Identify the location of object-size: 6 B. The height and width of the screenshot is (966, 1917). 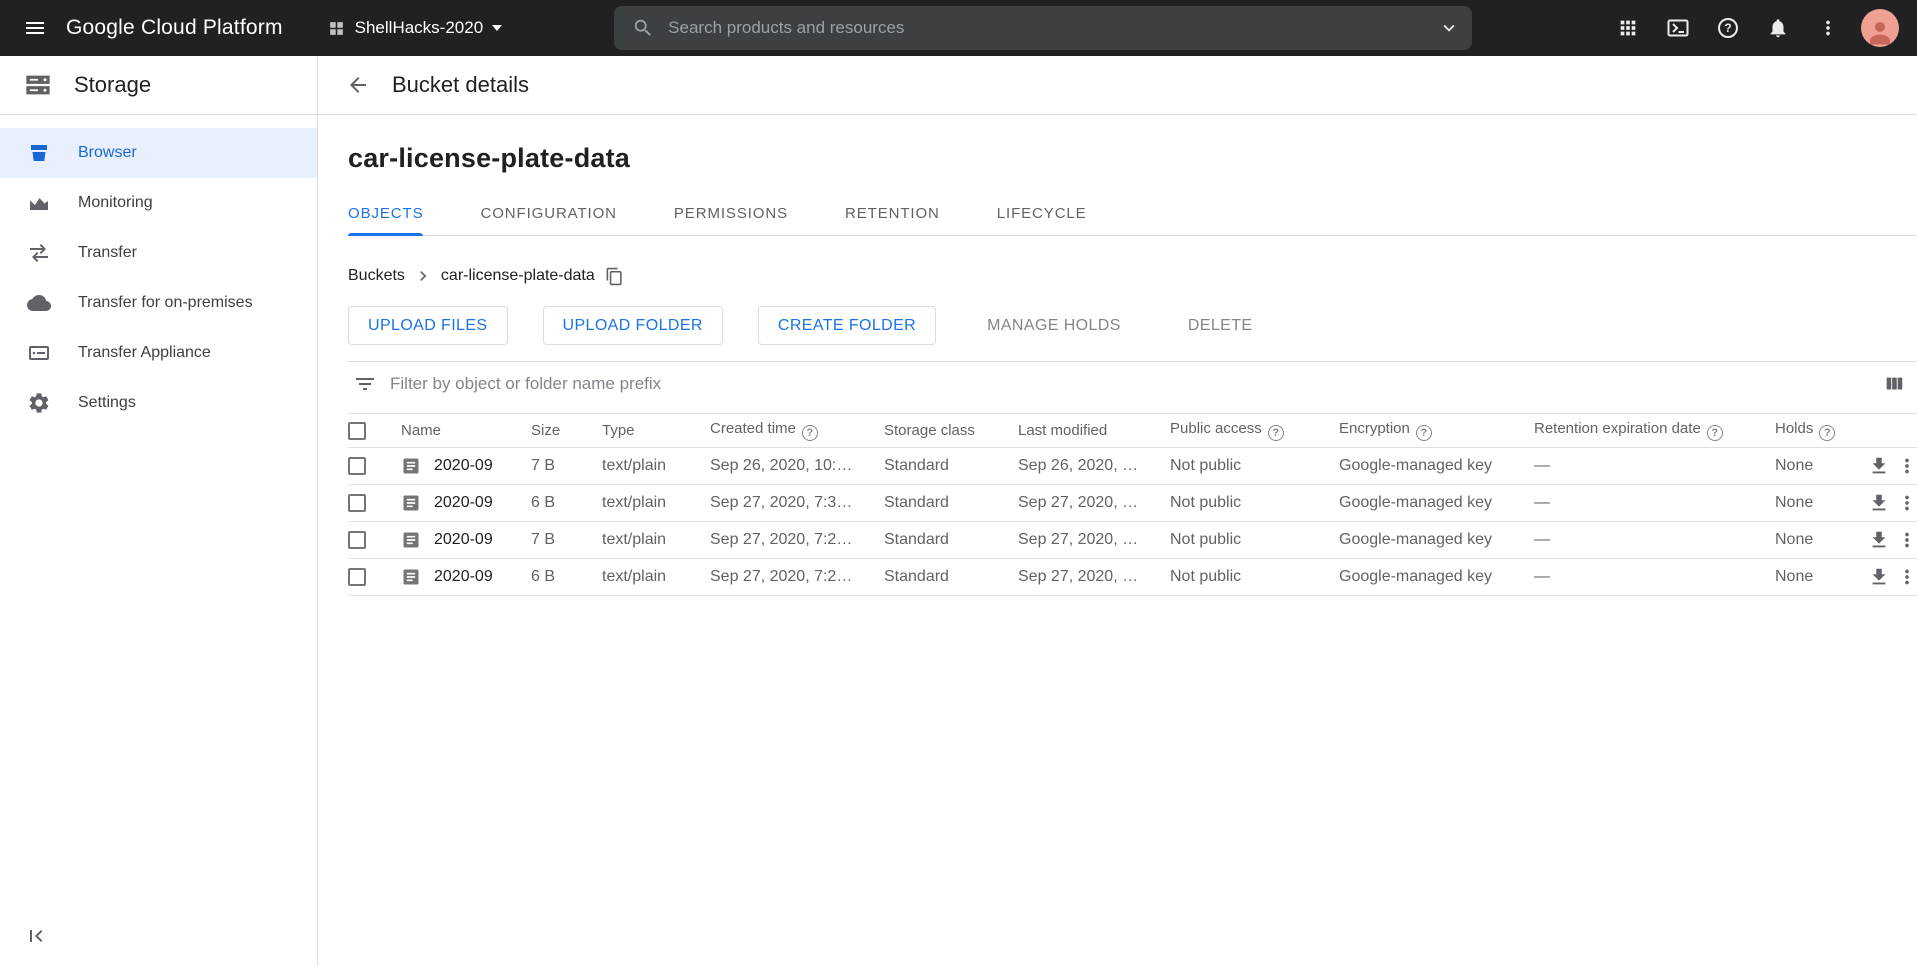
(566, 577).